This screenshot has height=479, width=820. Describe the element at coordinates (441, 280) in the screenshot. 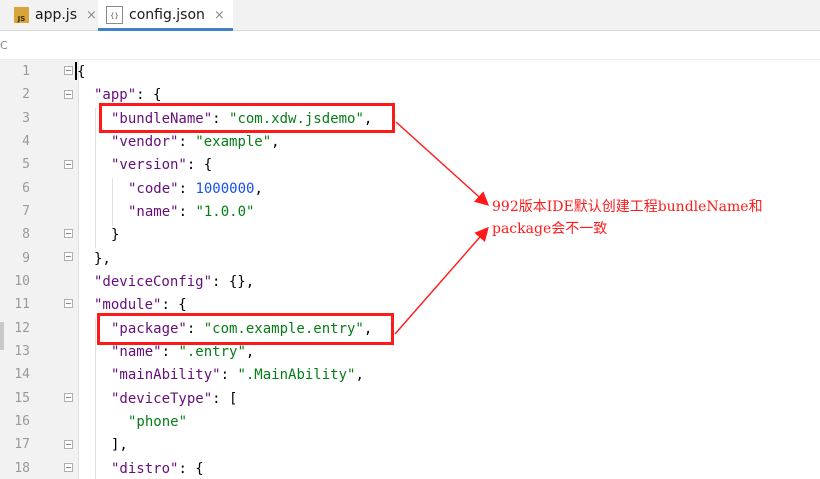

I see `arrow-package` at that location.